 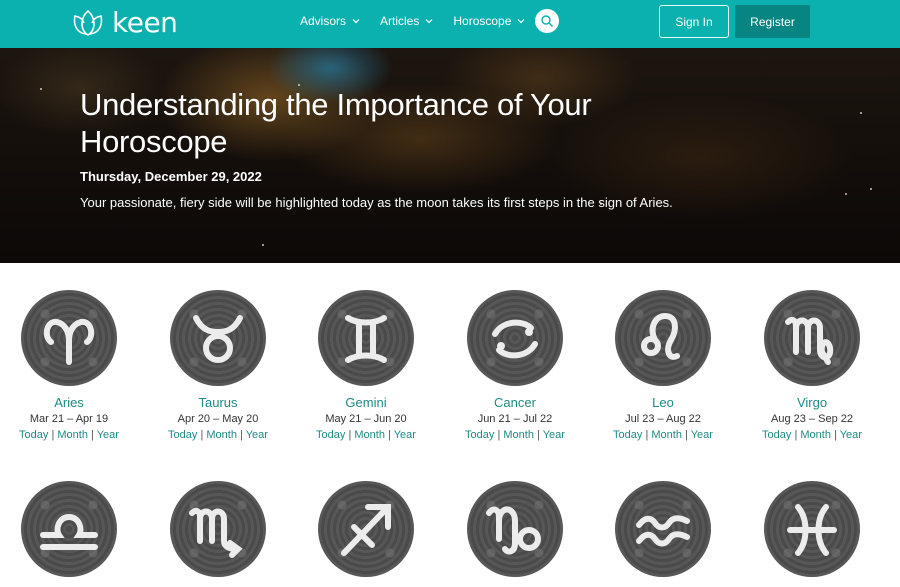 What do you see at coordinates (366, 403) in the screenshot?
I see `sign-name: Gemini` at bounding box center [366, 403].